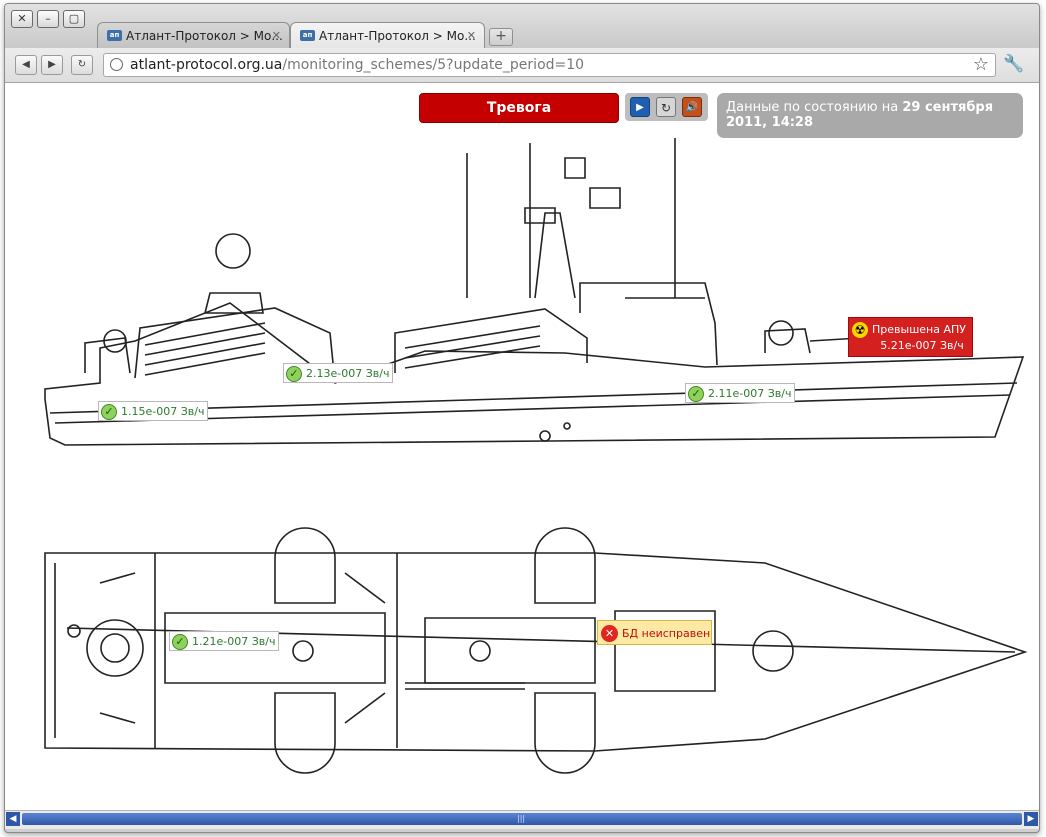  What do you see at coordinates (74, 19) in the screenshot?
I see `maximize-window-button: ▢` at bounding box center [74, 19].